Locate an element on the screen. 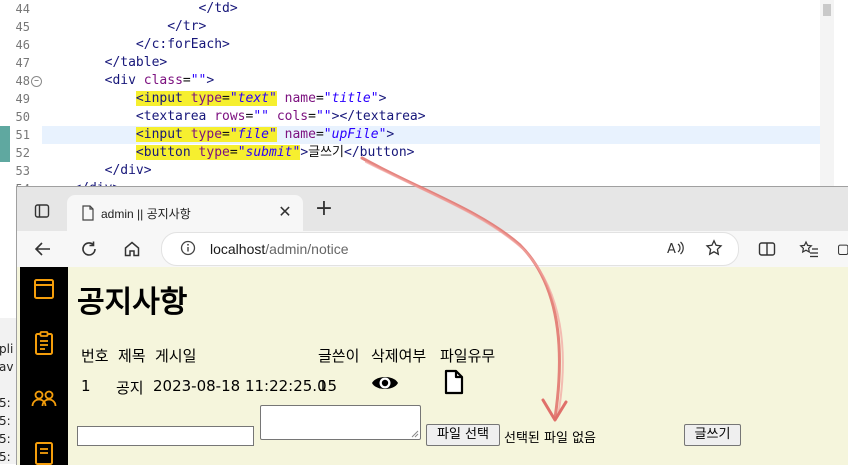 The image size is (848, 471). back-arrow-icon is located at coordinates (43, 249).